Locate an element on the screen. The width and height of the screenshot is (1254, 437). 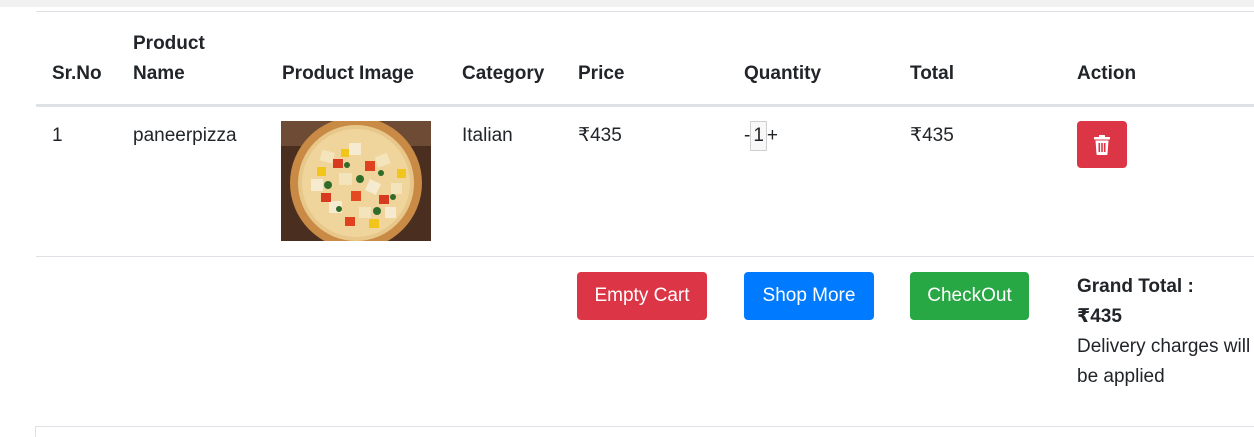
header-srno: Sr.No is located at coordinates (77, 73).